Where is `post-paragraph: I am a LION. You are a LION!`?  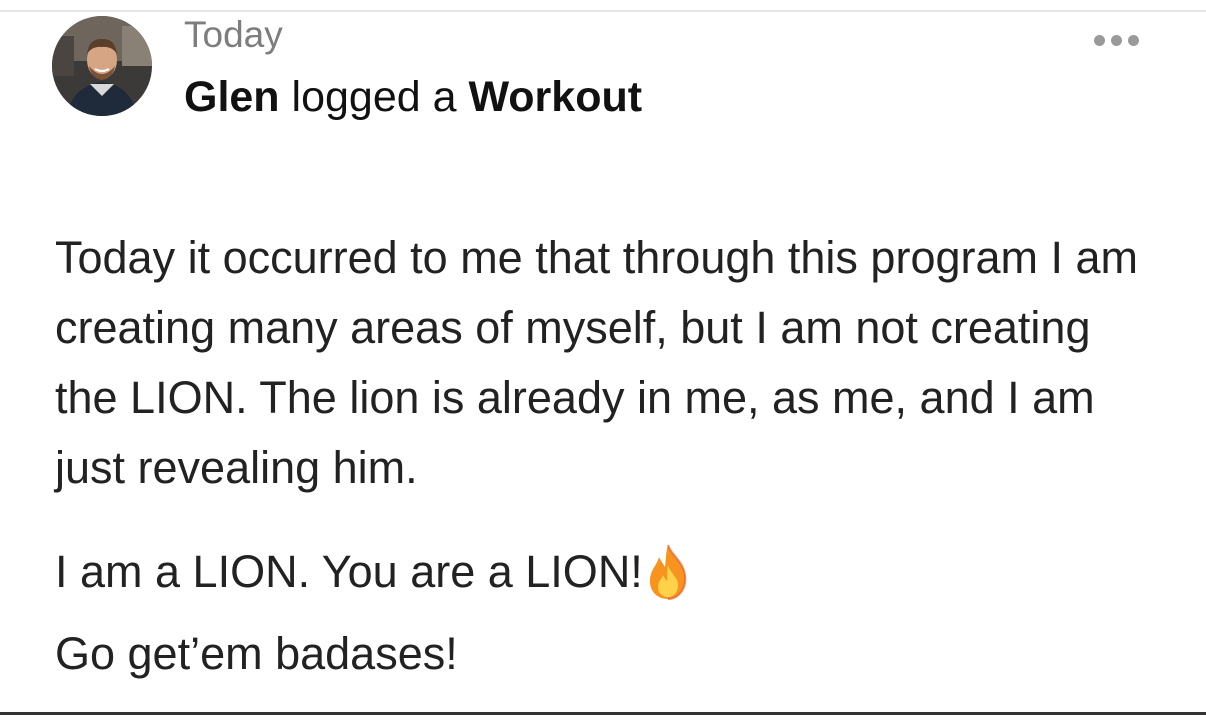 post-paragraph: I am a LION. You are a LION! is located at coordinates (610, 572).